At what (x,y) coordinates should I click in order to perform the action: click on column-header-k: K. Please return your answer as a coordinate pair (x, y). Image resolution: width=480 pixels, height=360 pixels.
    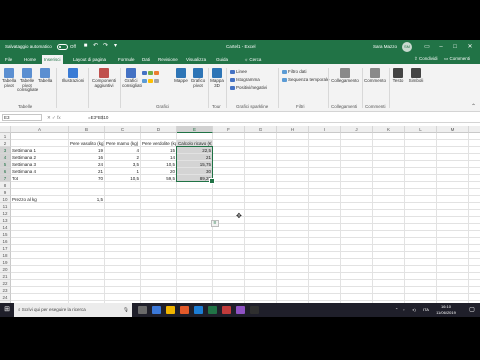
    Looking at the image, I should click on (389, 129).